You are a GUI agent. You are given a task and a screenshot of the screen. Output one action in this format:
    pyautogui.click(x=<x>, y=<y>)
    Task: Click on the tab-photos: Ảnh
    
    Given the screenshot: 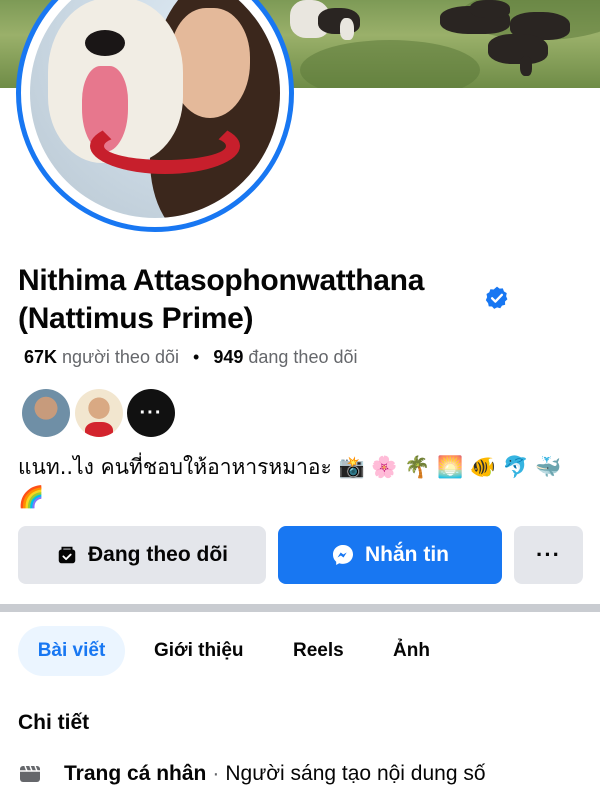 What is the action you would take?
    pyautogui.click(x=411, y=651)
    